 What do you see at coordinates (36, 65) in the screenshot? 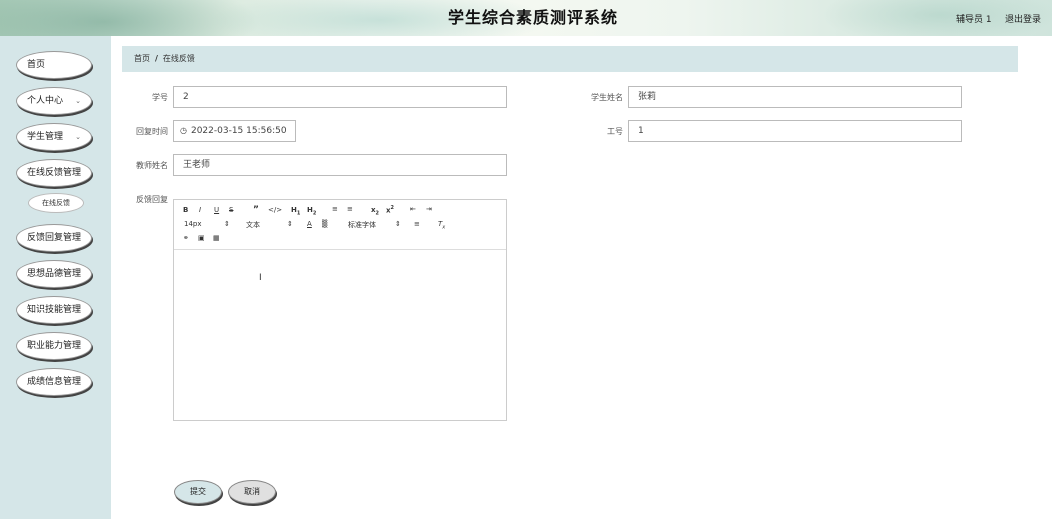
I see `sidebar-item-label: 首页` at bounding box center [36, 65].